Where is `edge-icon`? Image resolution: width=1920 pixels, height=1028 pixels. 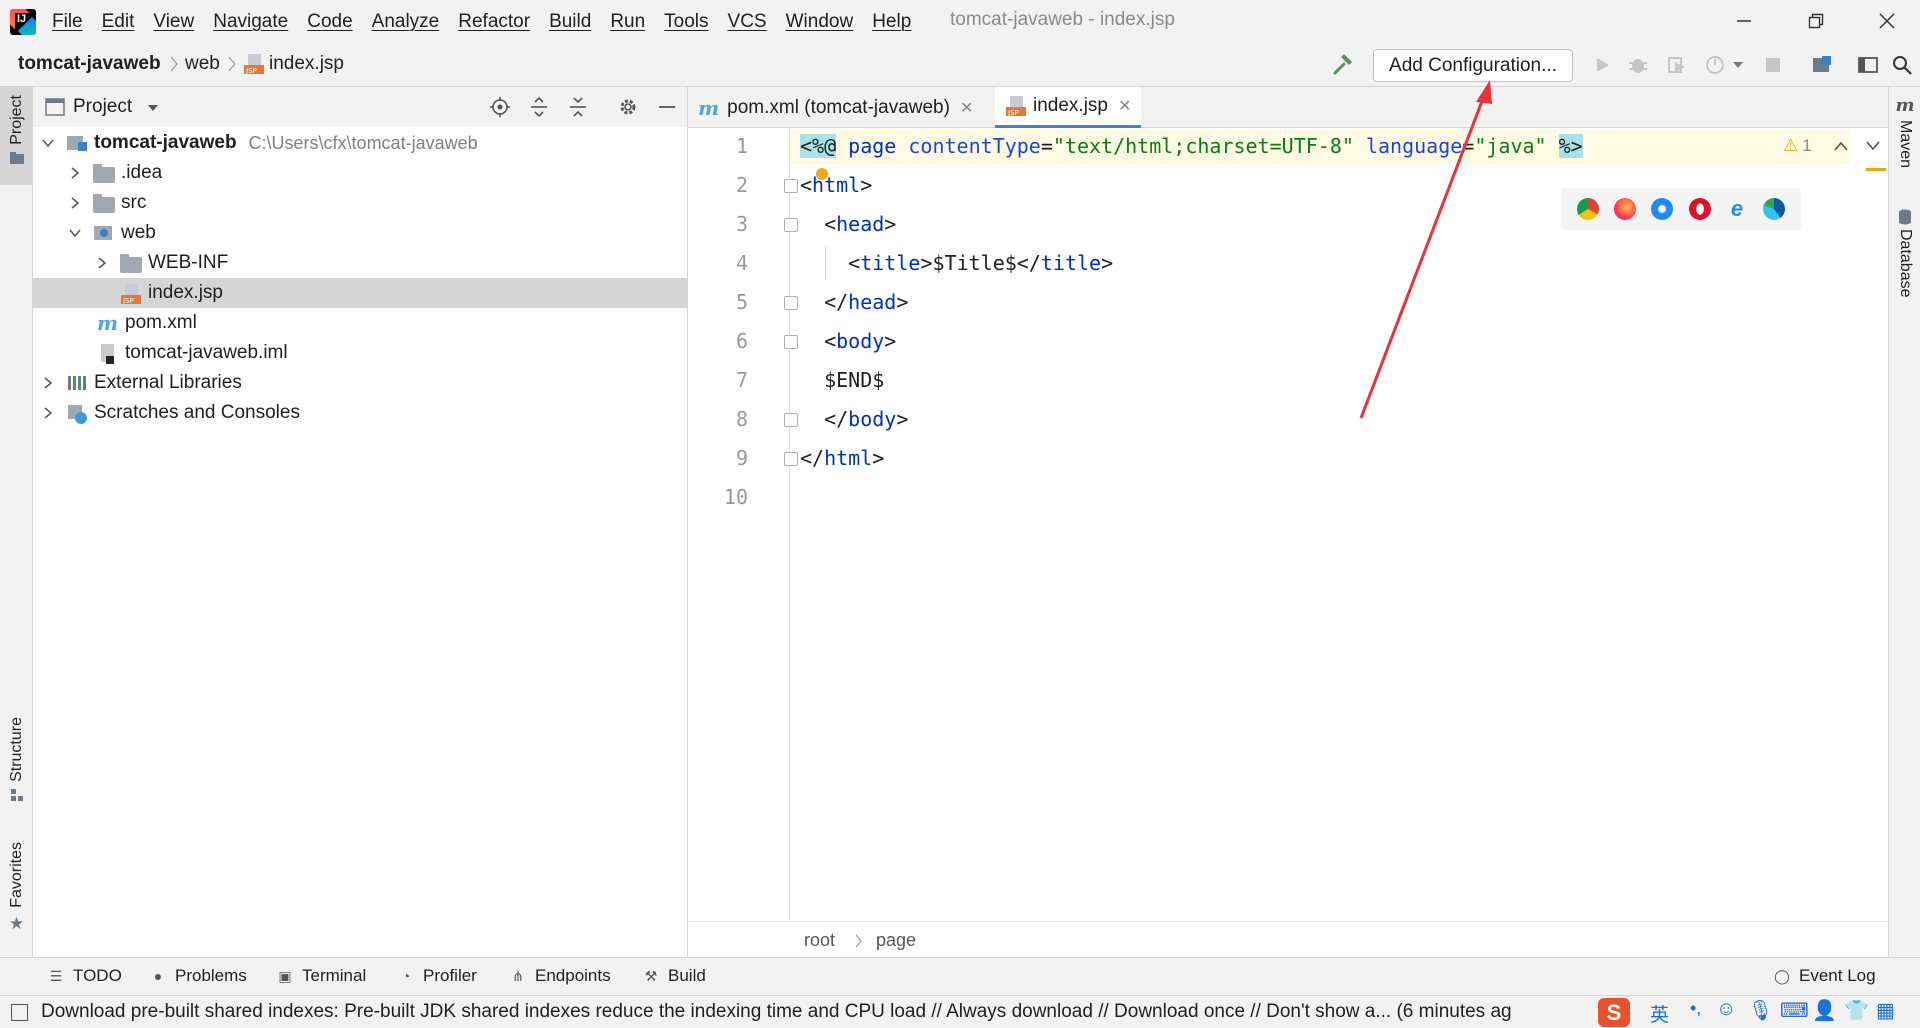
edge-icon is located at coordinates (1774, 209).